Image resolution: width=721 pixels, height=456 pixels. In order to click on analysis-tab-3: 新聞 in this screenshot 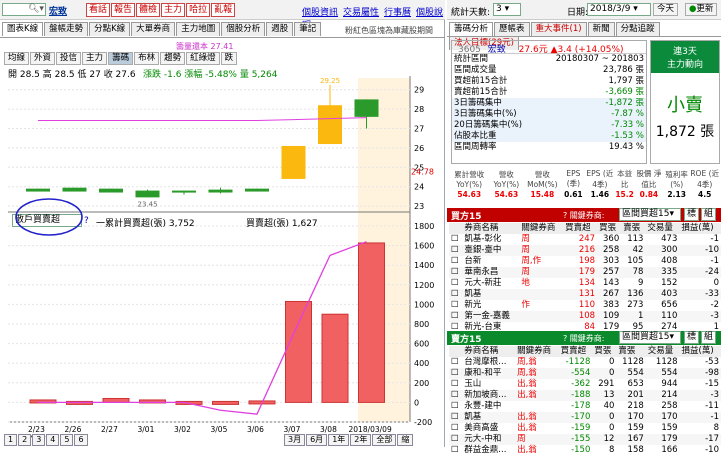, I will do `click(601, 29)`.